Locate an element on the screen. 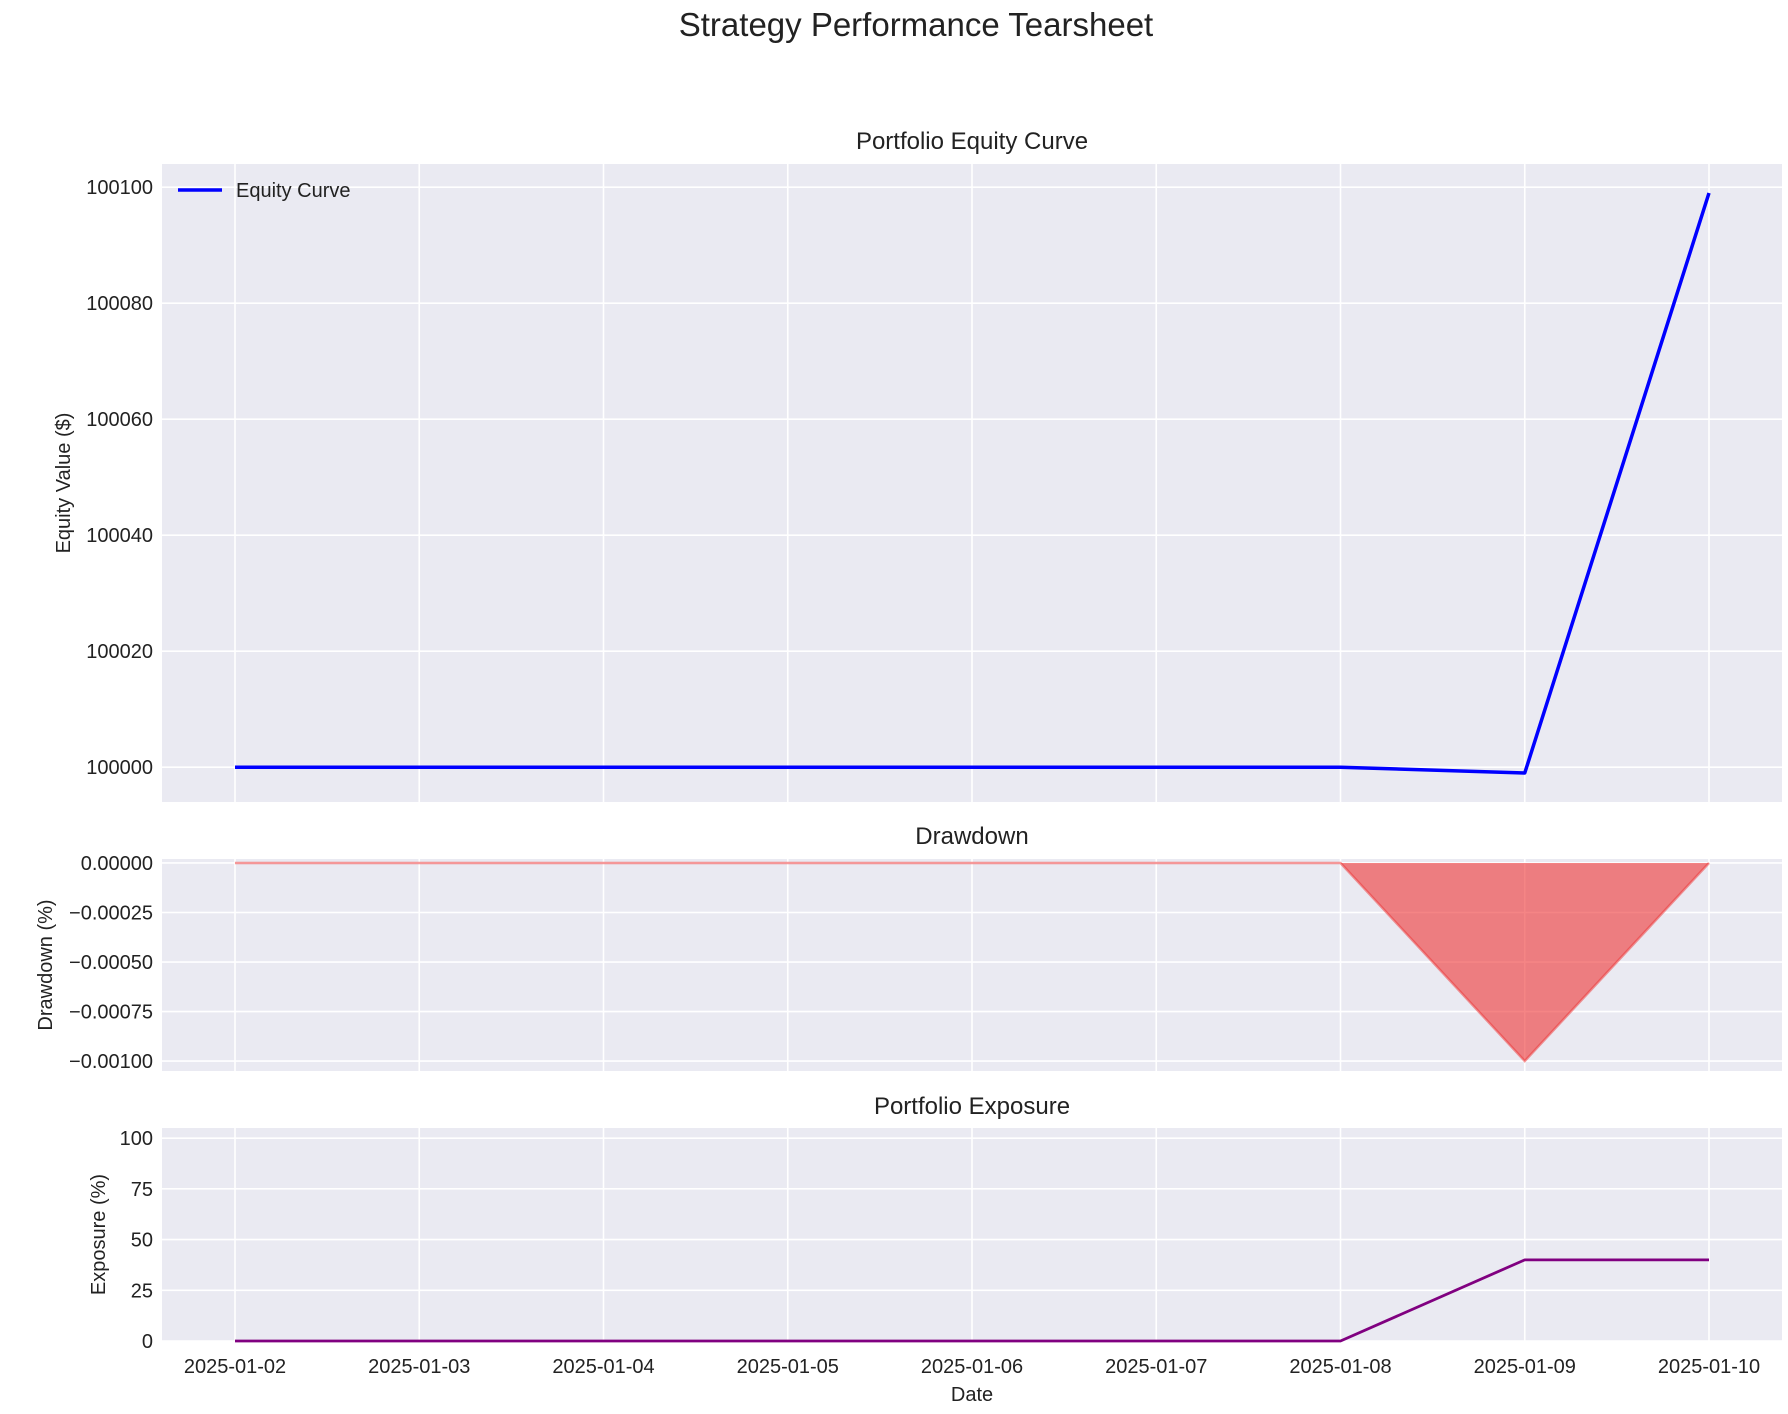 The width and height of the screenshot is (1788, 1414). panel-3-xlabel: Date is located at coordinates (972, 1395).